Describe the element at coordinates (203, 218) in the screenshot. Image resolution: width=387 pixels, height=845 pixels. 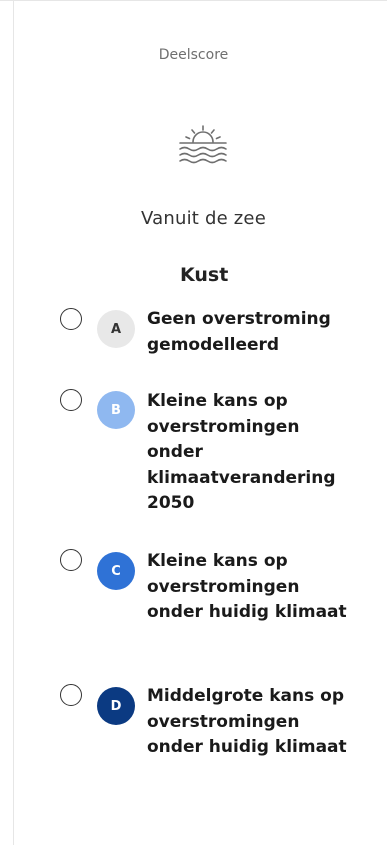
I see `category-title: Vanuit de zee` at that location.